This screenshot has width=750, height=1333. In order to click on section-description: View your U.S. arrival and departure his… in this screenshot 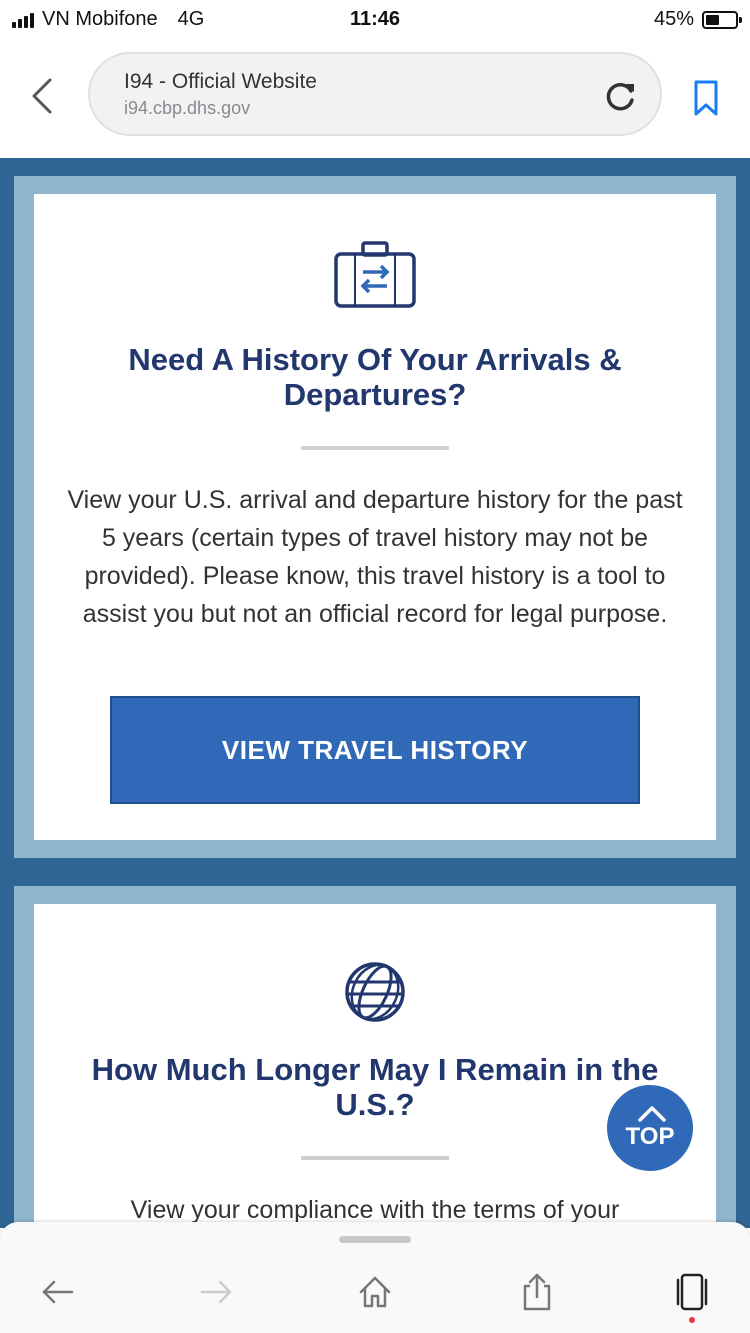, I will do `click(375, 557)`.